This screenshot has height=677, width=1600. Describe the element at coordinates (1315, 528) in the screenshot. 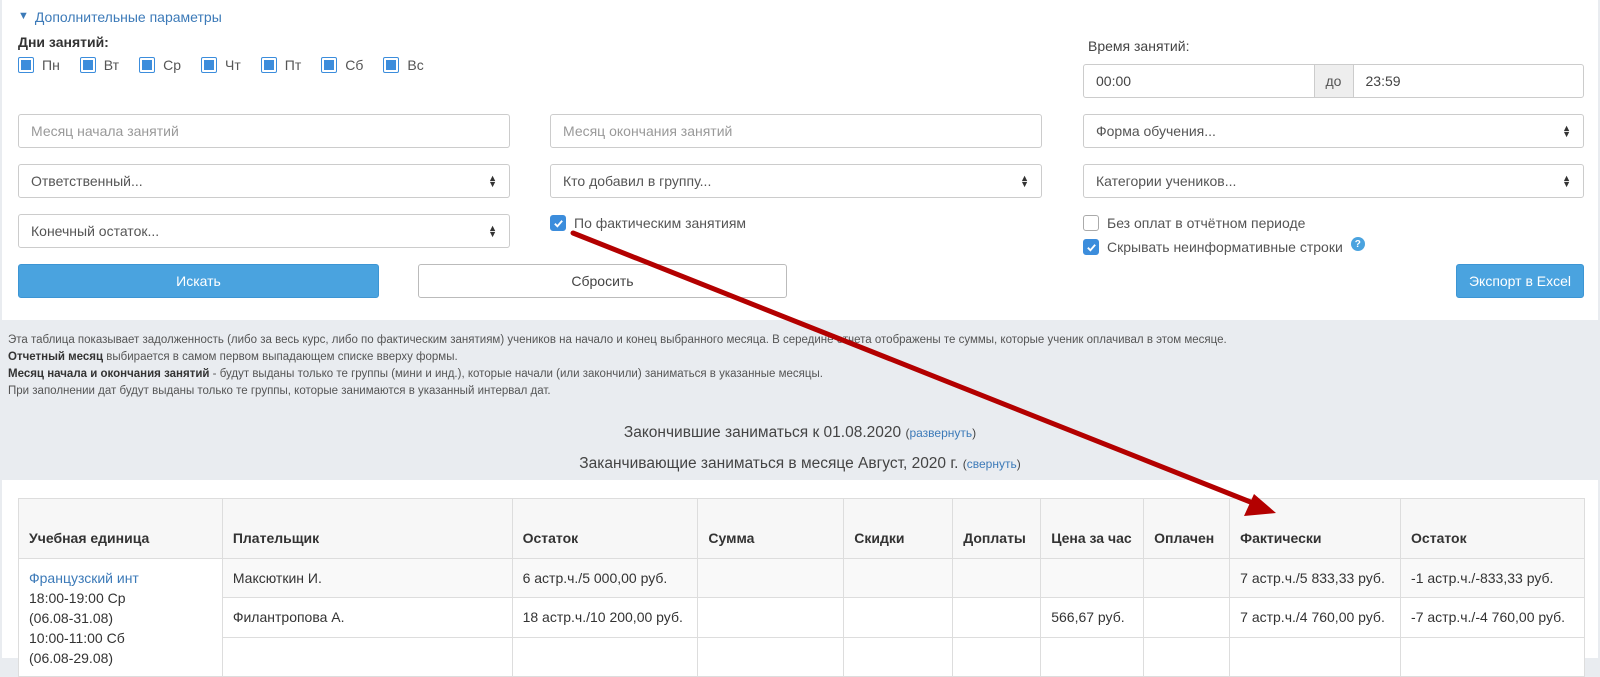

I see `header-actual: Фактически` at that location.